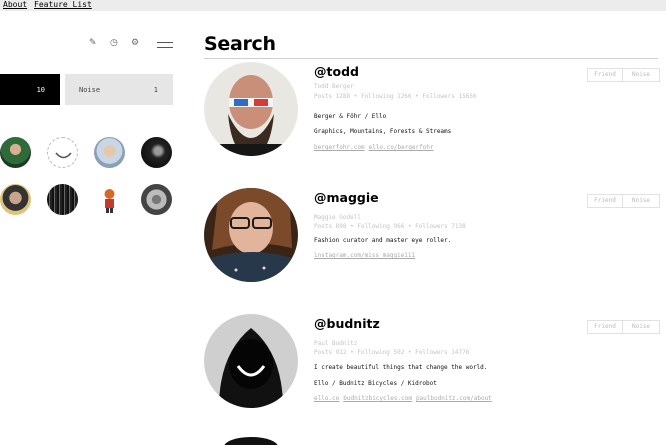 The height and width of the screenshot is (445, 666). Describe the element at coordinates (15, 5) in the screenshot. I see `about-link: About` at that location.